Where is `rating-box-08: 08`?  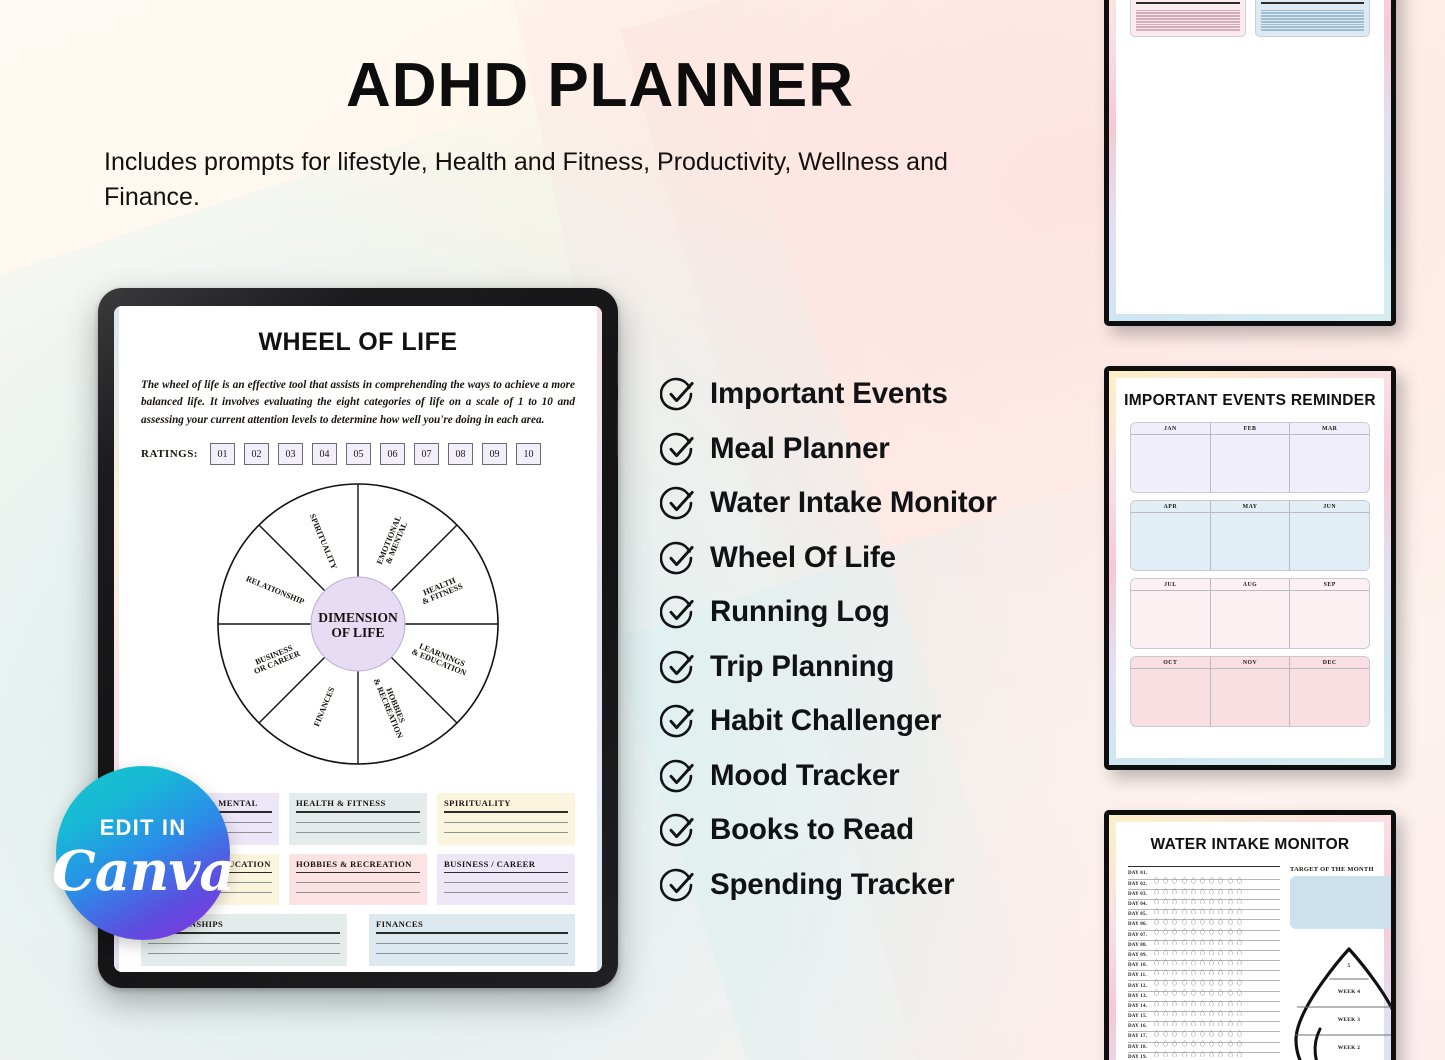
rating-box-08: 08 is located at coordinates (460, 454).